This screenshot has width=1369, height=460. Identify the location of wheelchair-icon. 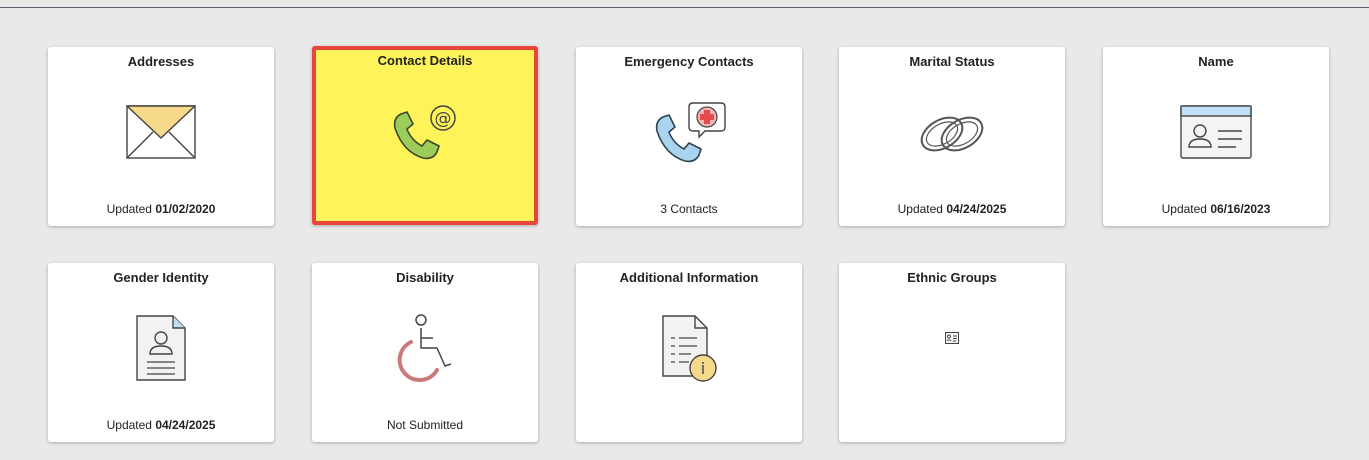
(425, 348).